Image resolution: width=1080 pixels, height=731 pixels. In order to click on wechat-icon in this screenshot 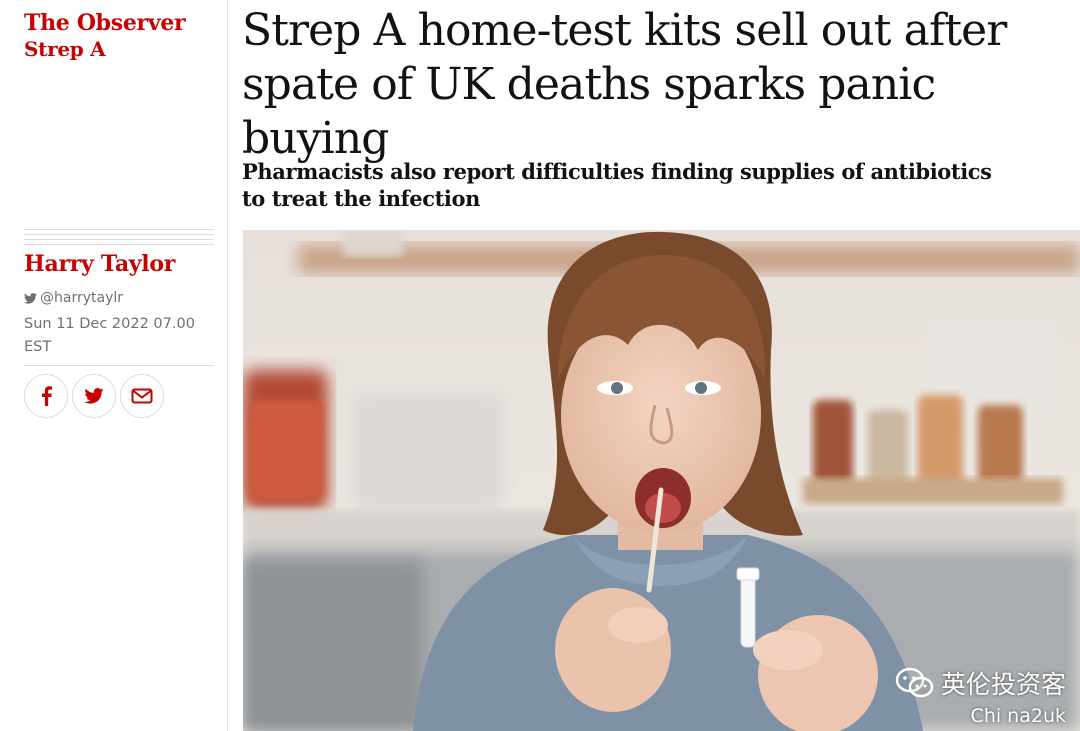, I will do `click(914, 682)`.